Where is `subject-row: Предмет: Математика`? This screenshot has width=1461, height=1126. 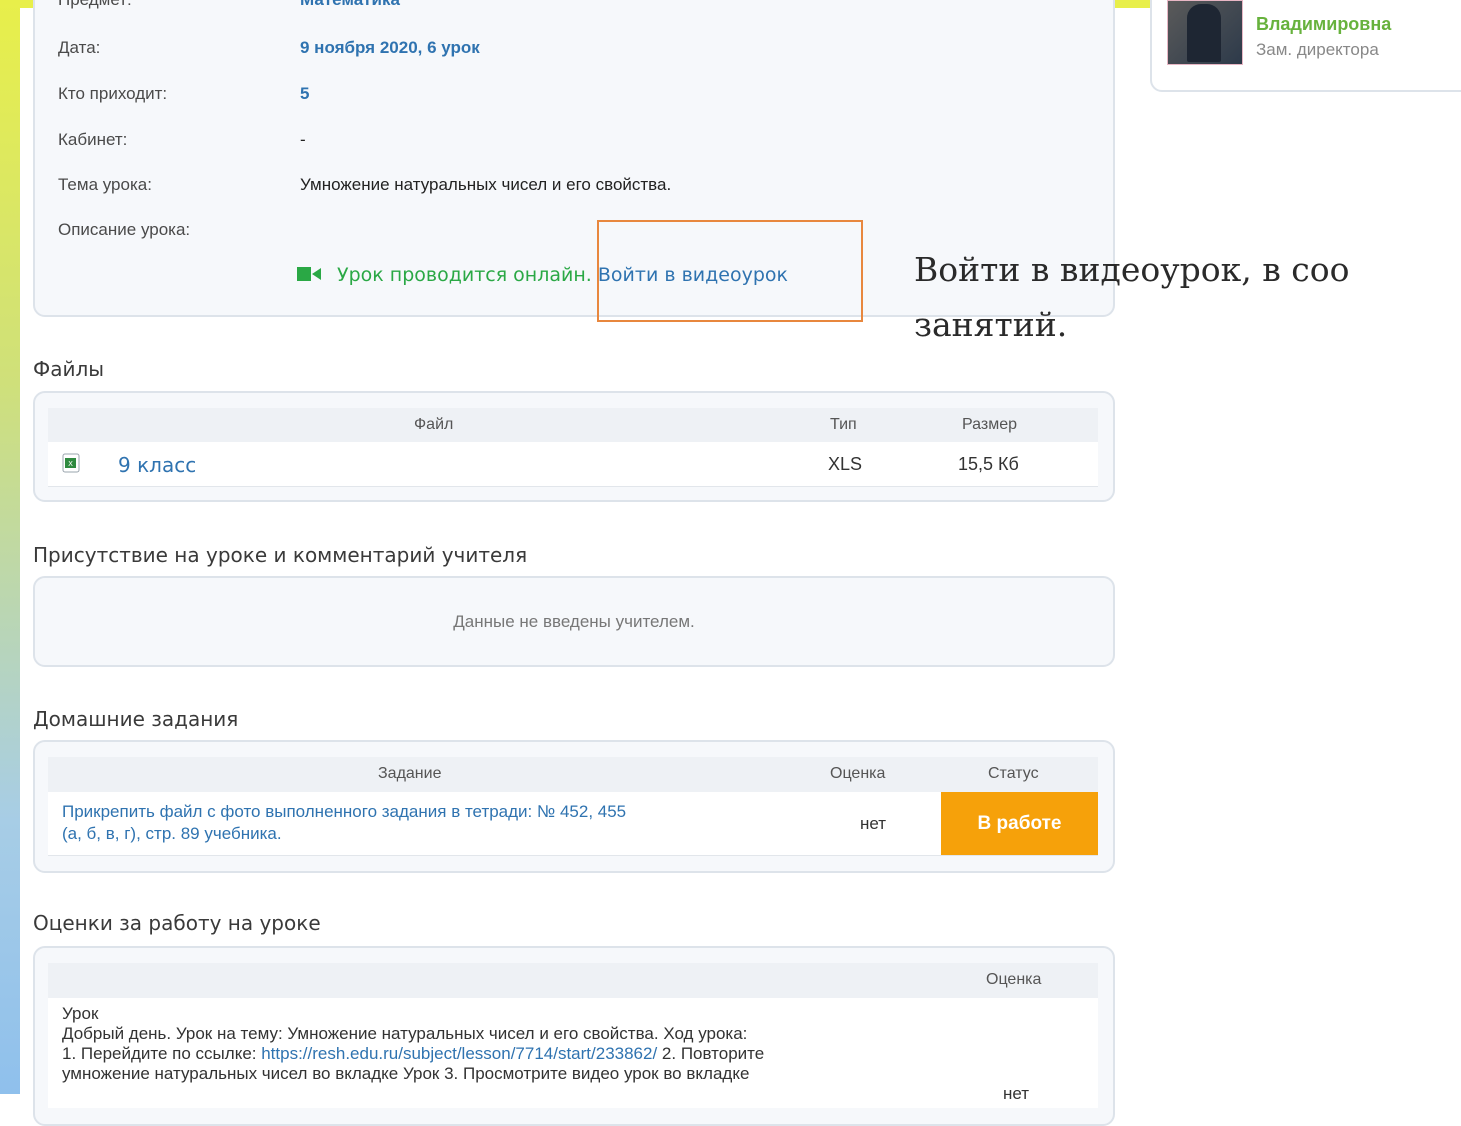
subject-row: Предмет: Математика is located at coordinates (550, 6).